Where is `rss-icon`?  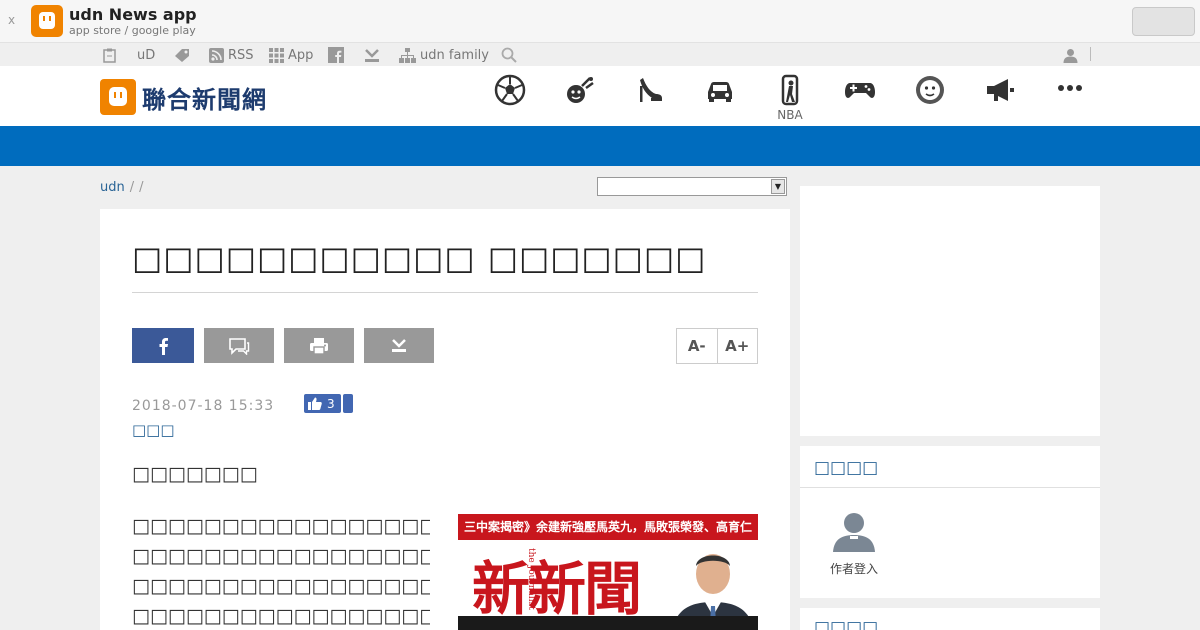 rss-icon is located at coordinates (216, 55).